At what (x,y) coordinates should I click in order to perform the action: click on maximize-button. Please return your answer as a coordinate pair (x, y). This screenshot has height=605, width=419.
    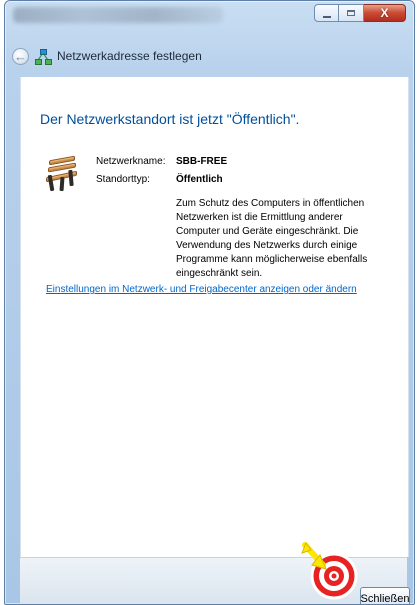
    Looking at the image, I should click on (351, 13).